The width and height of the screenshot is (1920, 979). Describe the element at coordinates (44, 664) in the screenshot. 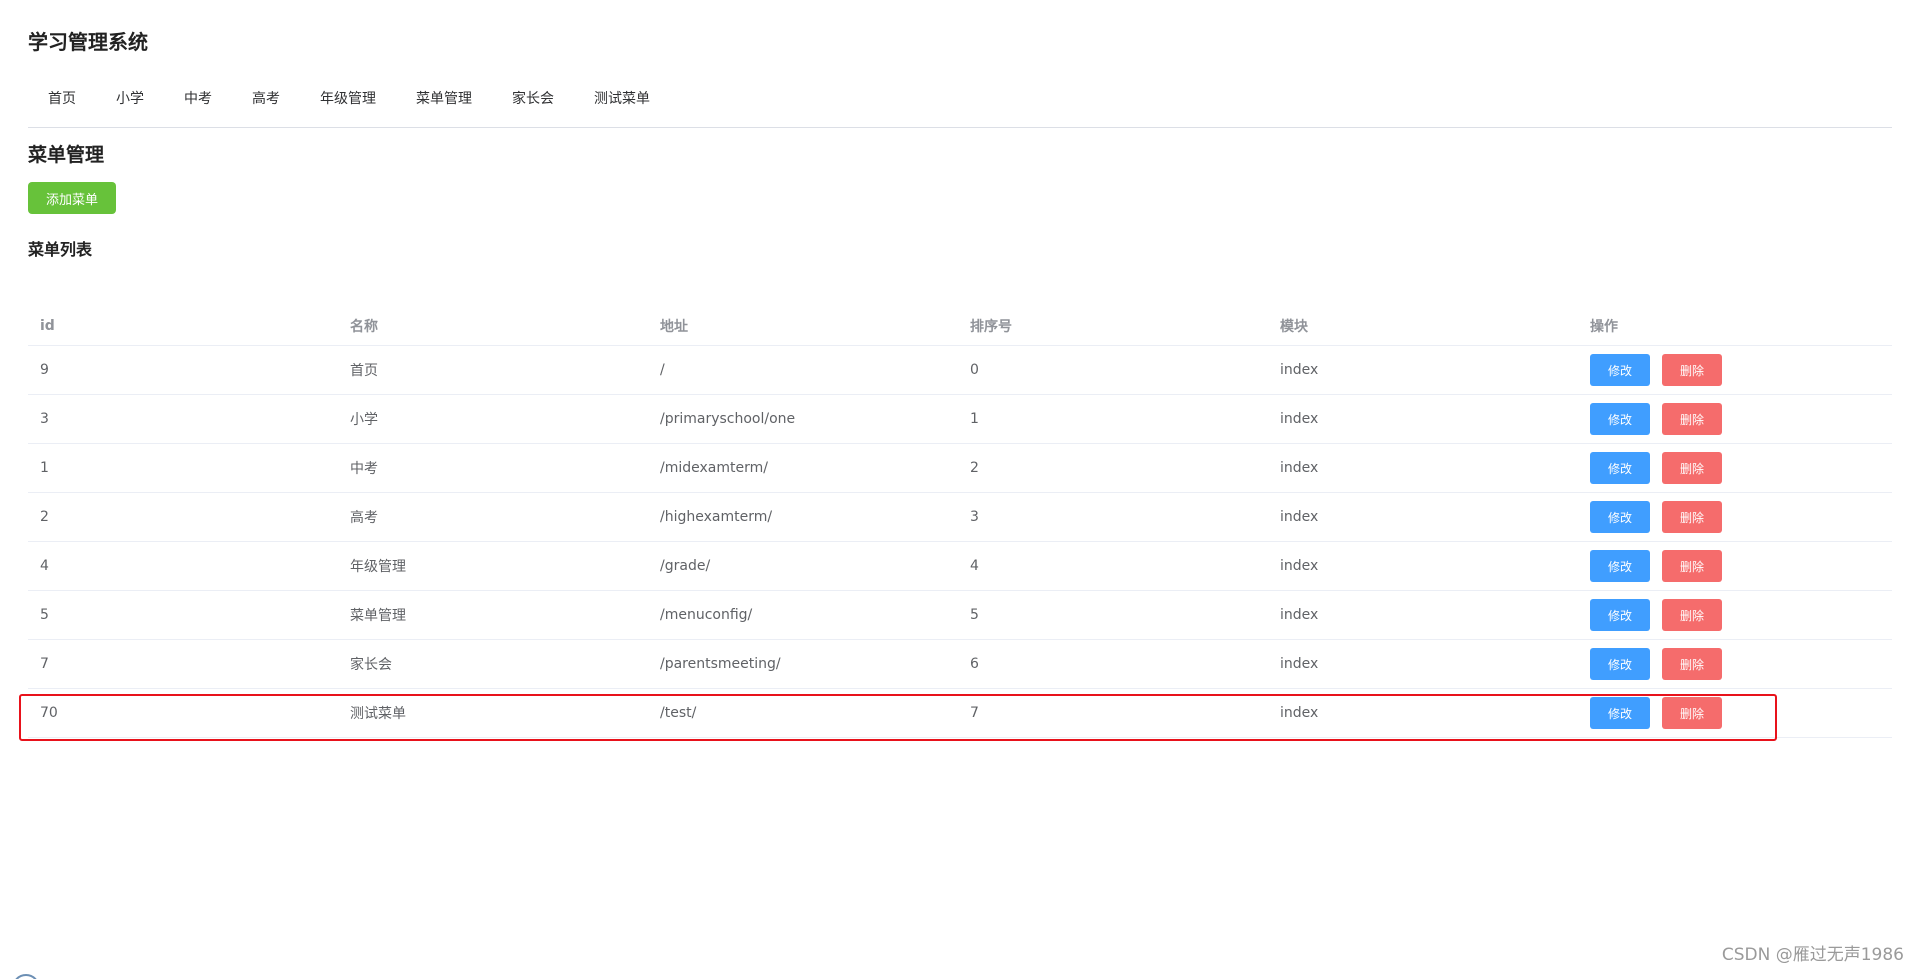

I see `cell-id: 7` at that location.